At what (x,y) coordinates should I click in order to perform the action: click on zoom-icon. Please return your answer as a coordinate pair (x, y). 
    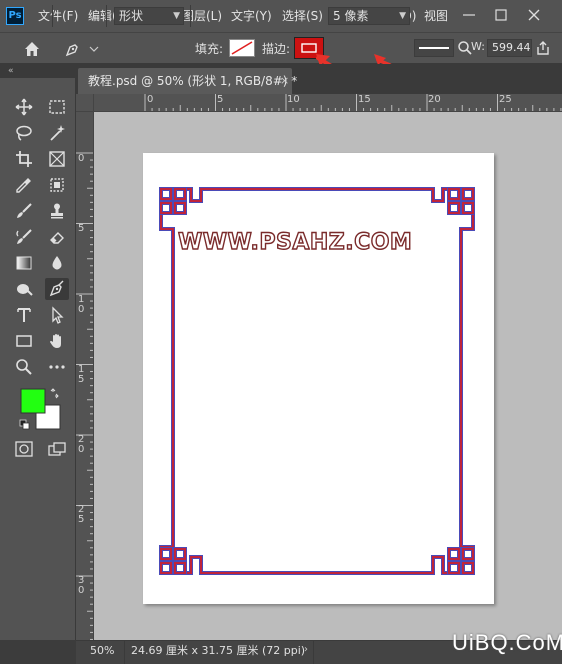
    Looking at the image, I should click on (24, 367).